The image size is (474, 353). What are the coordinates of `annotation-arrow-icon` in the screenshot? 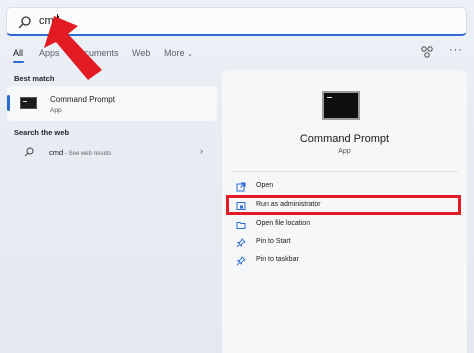 It's located at (73, 48).